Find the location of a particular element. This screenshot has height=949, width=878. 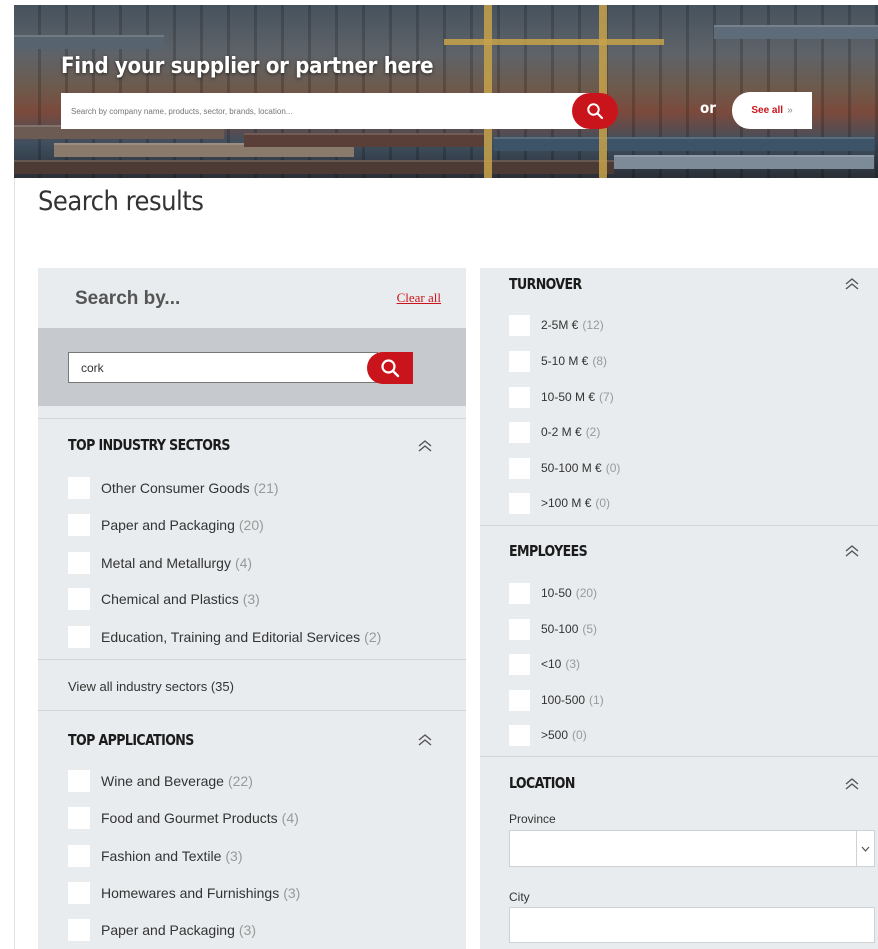

turnover-option: 10-50 M € (7) is located at coordinates (561, 397).